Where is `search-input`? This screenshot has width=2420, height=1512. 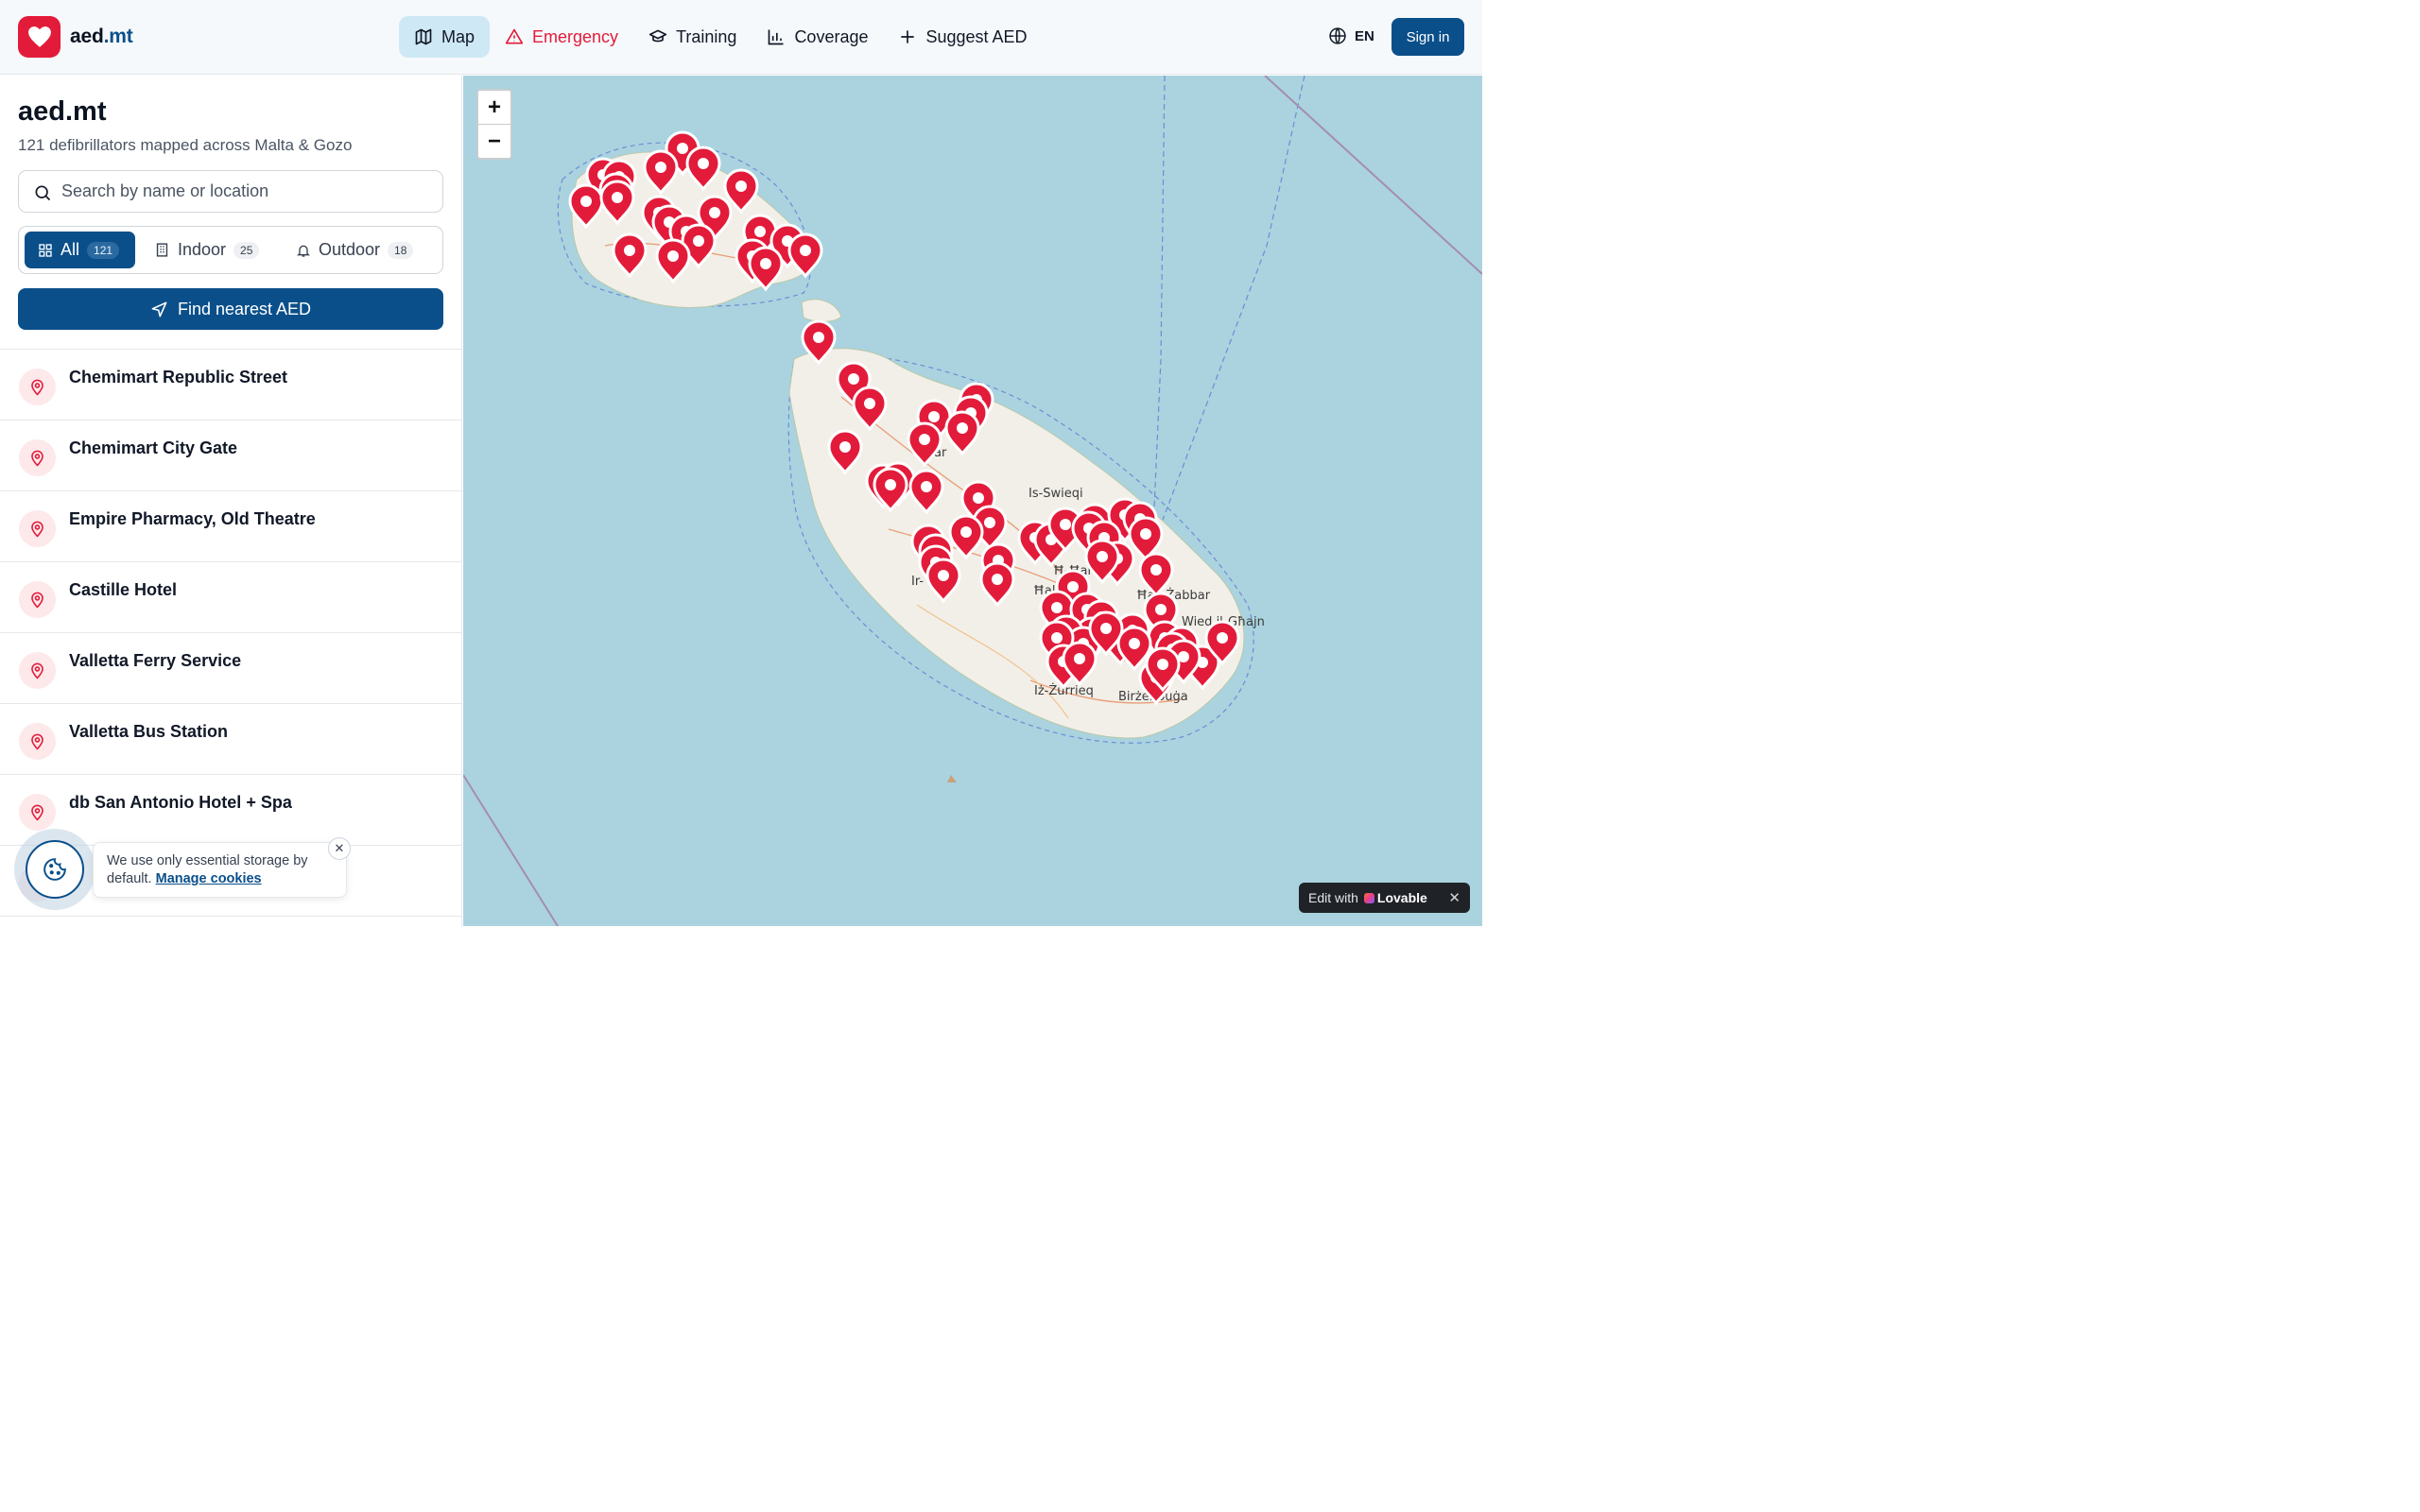 search-input is located at coordinates (245, 191).